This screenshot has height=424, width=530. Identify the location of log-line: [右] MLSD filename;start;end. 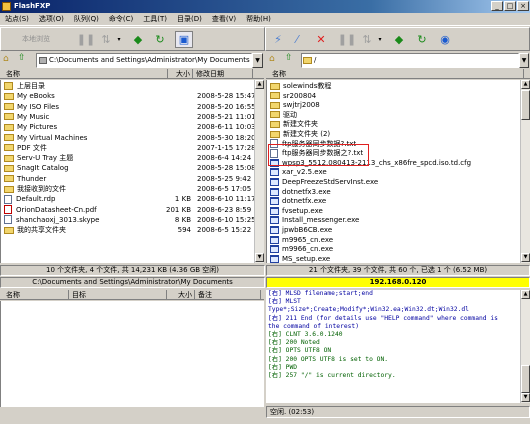
(320, 293).